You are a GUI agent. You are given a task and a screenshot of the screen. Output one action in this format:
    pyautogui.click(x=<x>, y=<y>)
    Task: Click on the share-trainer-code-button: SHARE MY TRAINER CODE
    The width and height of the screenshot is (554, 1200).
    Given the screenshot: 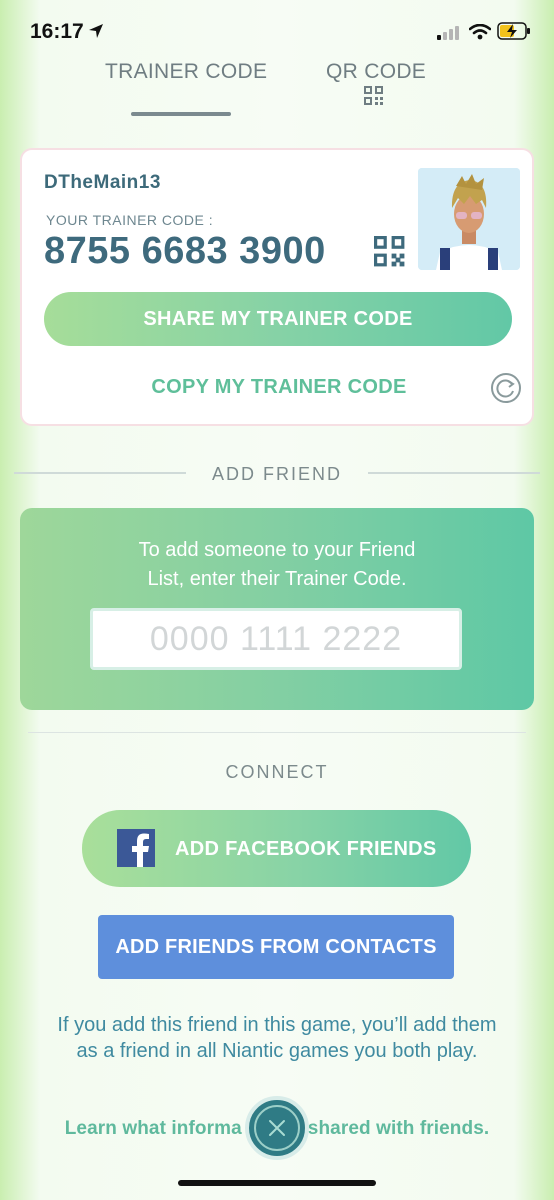 What is the action you would take?
    pyautogui.click(x=278, y=319)
    